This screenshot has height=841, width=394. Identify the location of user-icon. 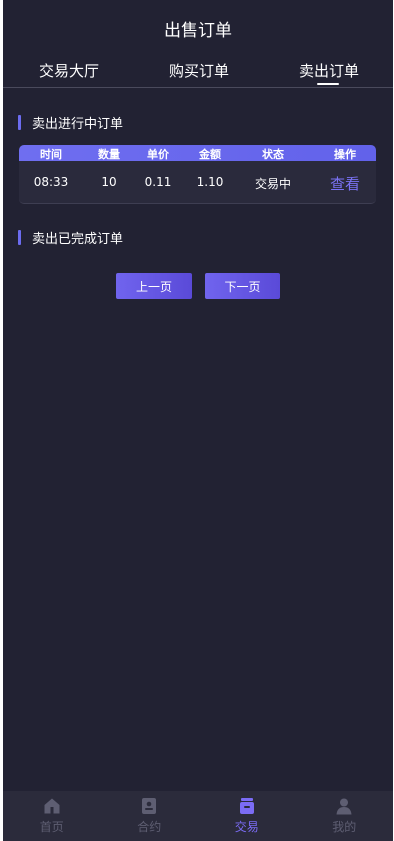
(344, 806).